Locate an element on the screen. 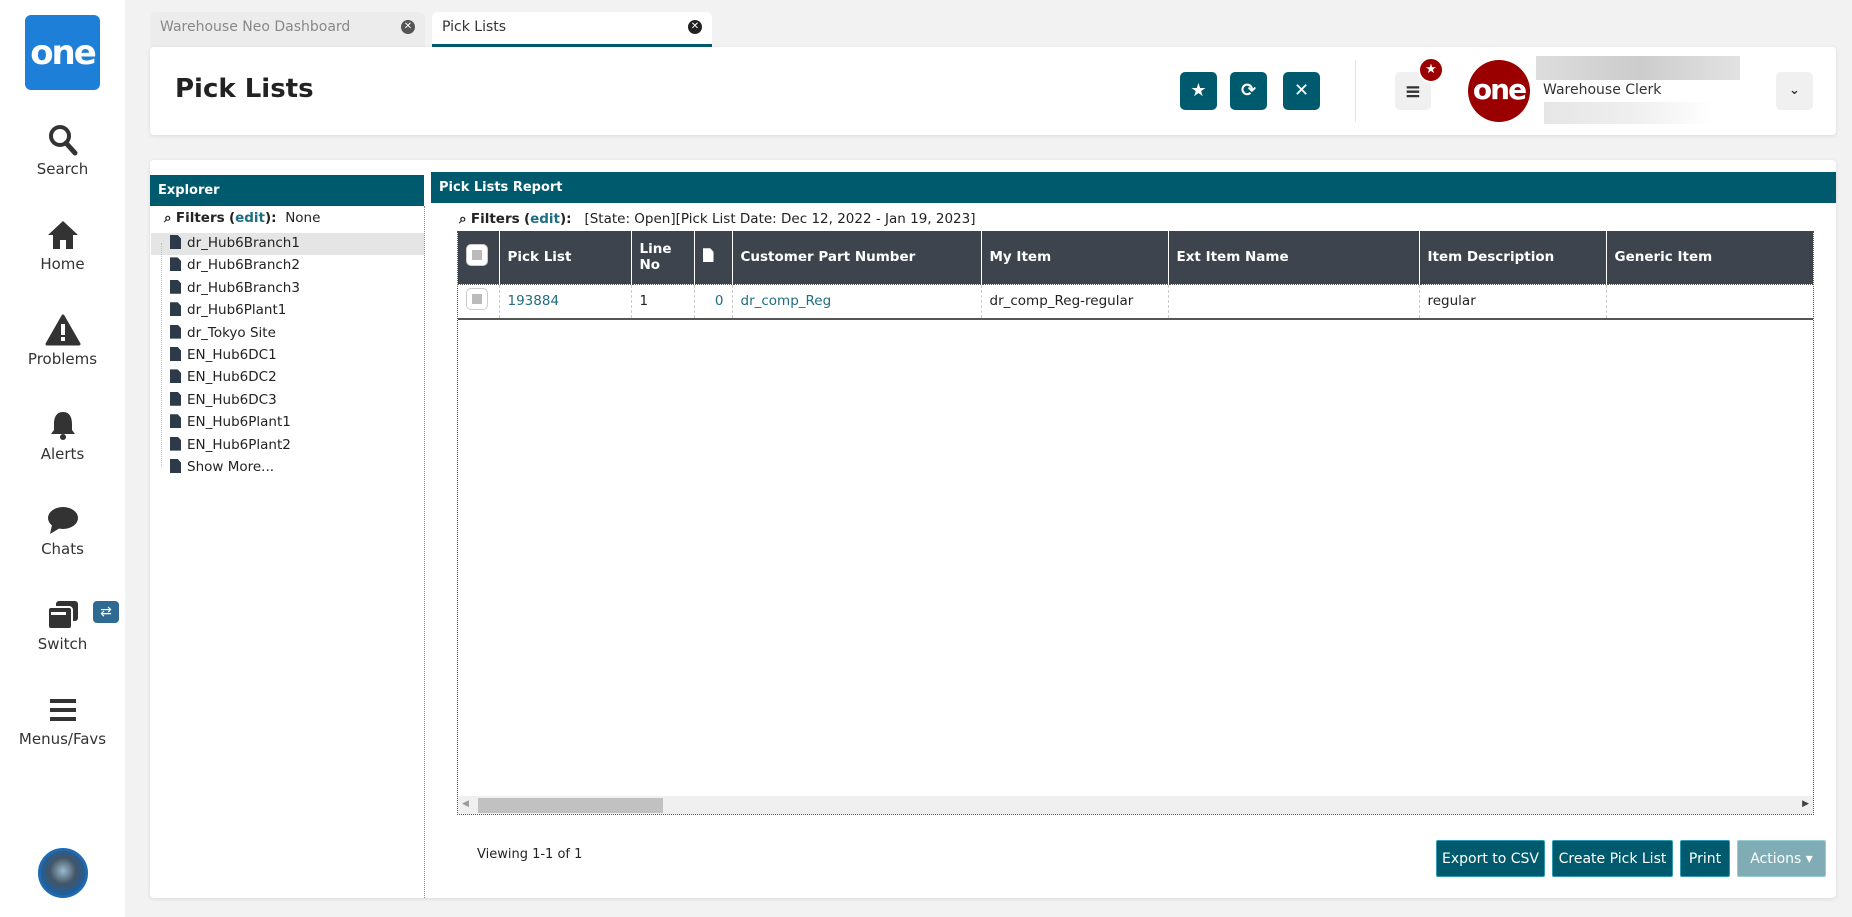 This screenshot has height=917, width=1852. explorer-tree-item: dr_Hub6Branch2 is located at coordinates (235, 265).